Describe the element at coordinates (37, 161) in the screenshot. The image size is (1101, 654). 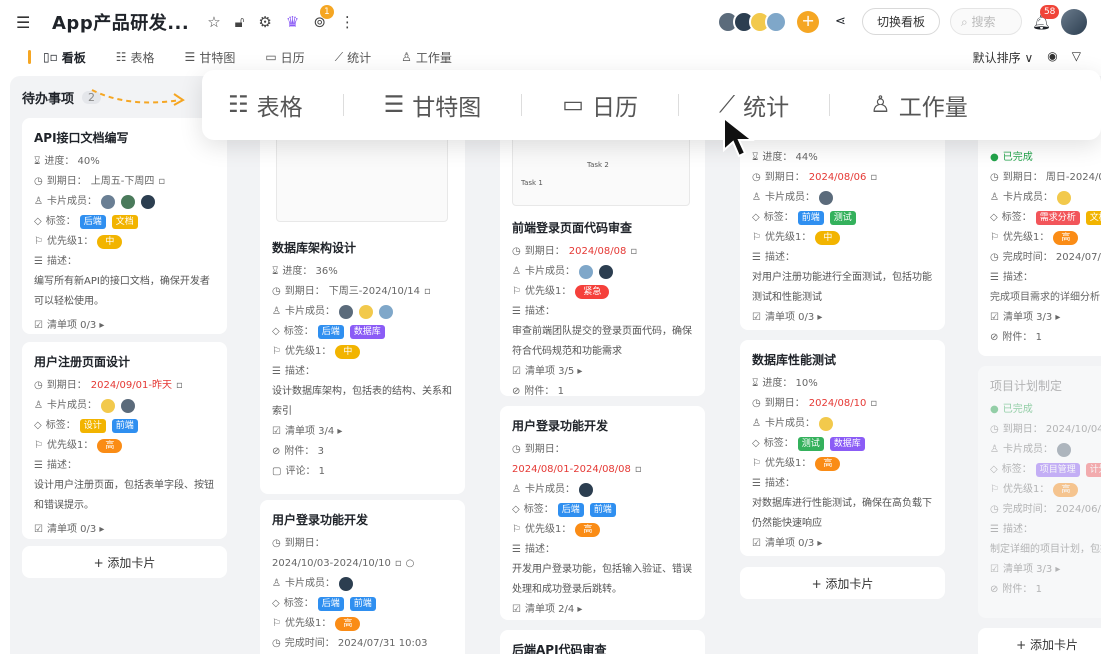
I see `hourglass-icon: ⌛︎` at that location.